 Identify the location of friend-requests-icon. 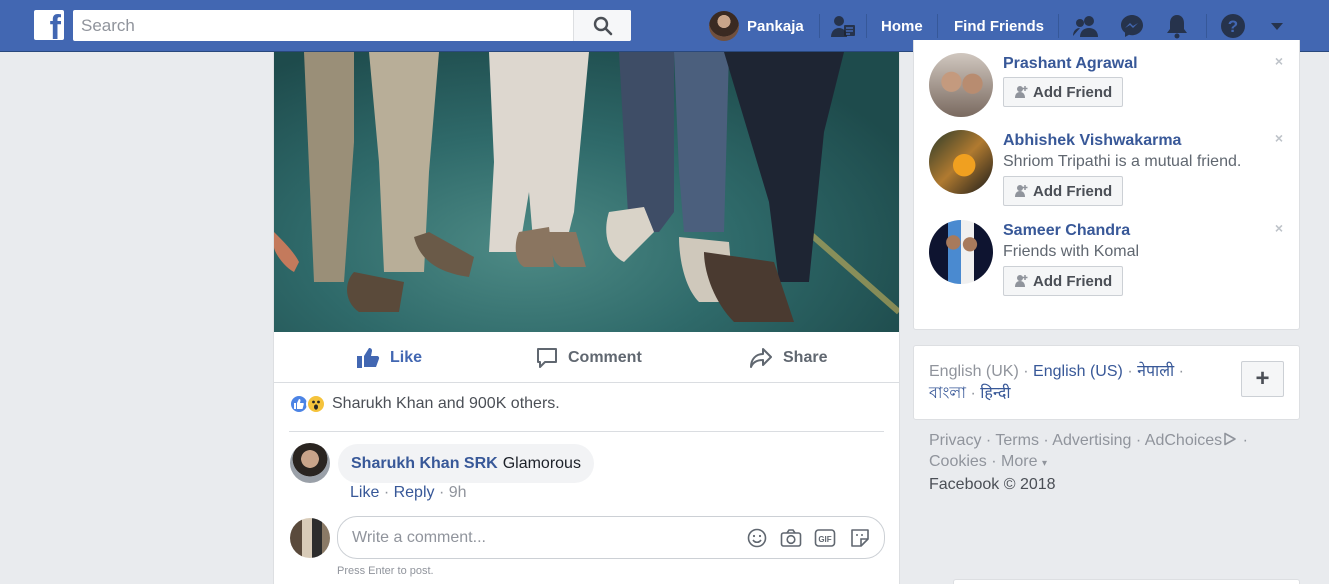
(1086, 26).